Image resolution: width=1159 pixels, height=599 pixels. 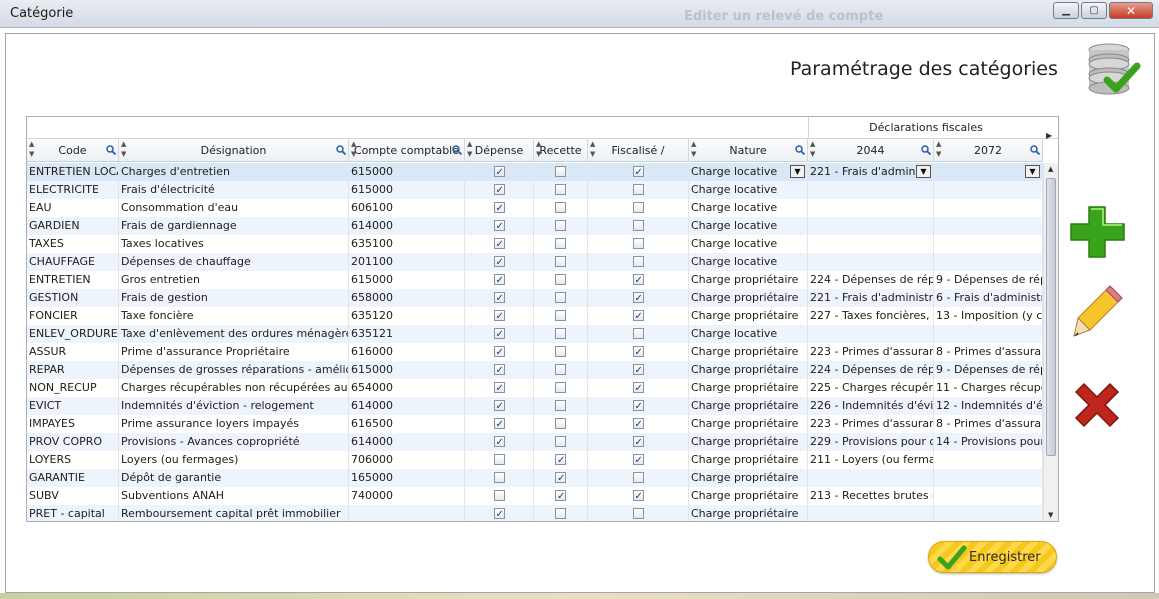 What do you see at coordinates (988, 442) in the screenshot?
I see `cell-d2072: 14 - Provisions pour c` at bounding box center [988, 442].